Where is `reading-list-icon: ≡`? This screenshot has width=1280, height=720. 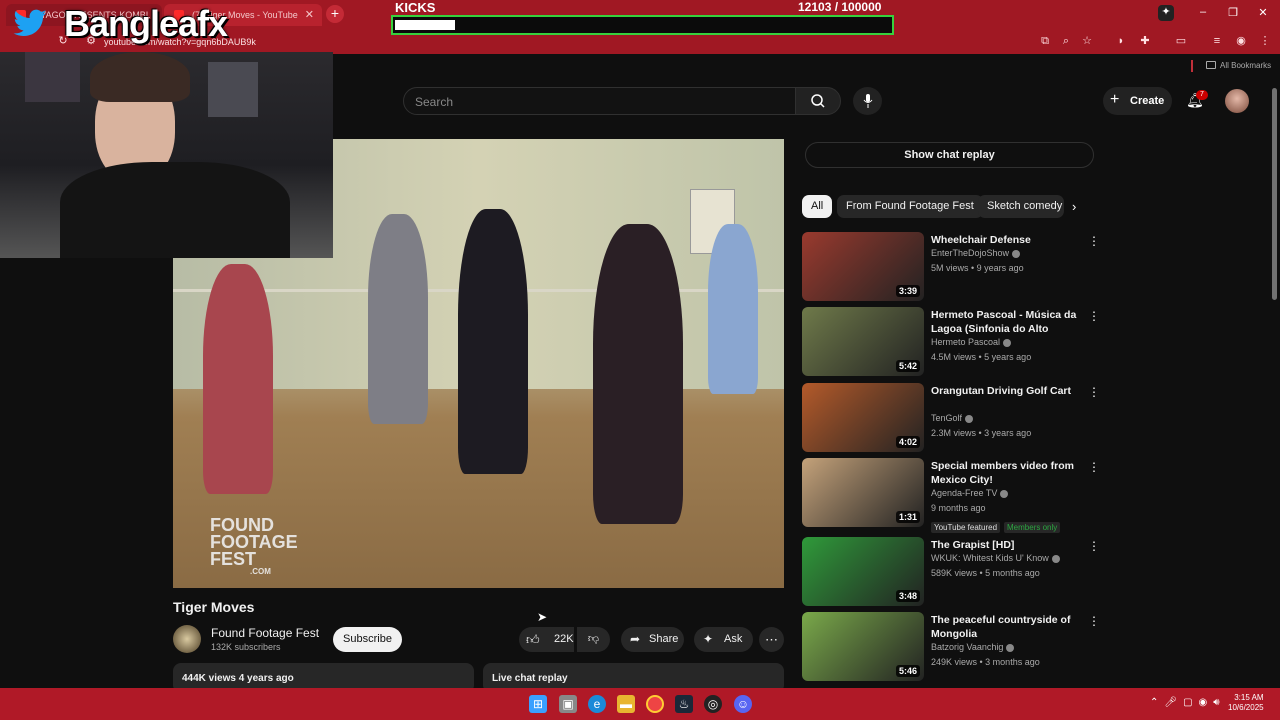 reading-list-icon: ≡ is located at coordinates (1217, 41).